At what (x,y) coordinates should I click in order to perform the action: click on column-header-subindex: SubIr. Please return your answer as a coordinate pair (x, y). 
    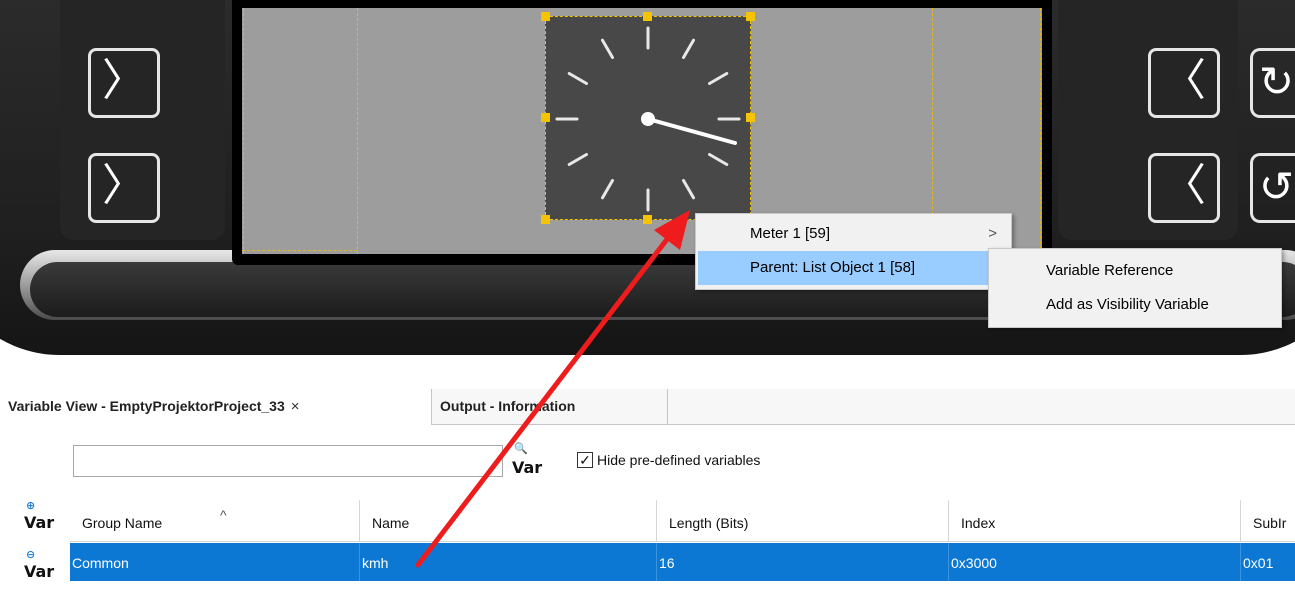
    Looking at the image, I should click on (1268, 521).